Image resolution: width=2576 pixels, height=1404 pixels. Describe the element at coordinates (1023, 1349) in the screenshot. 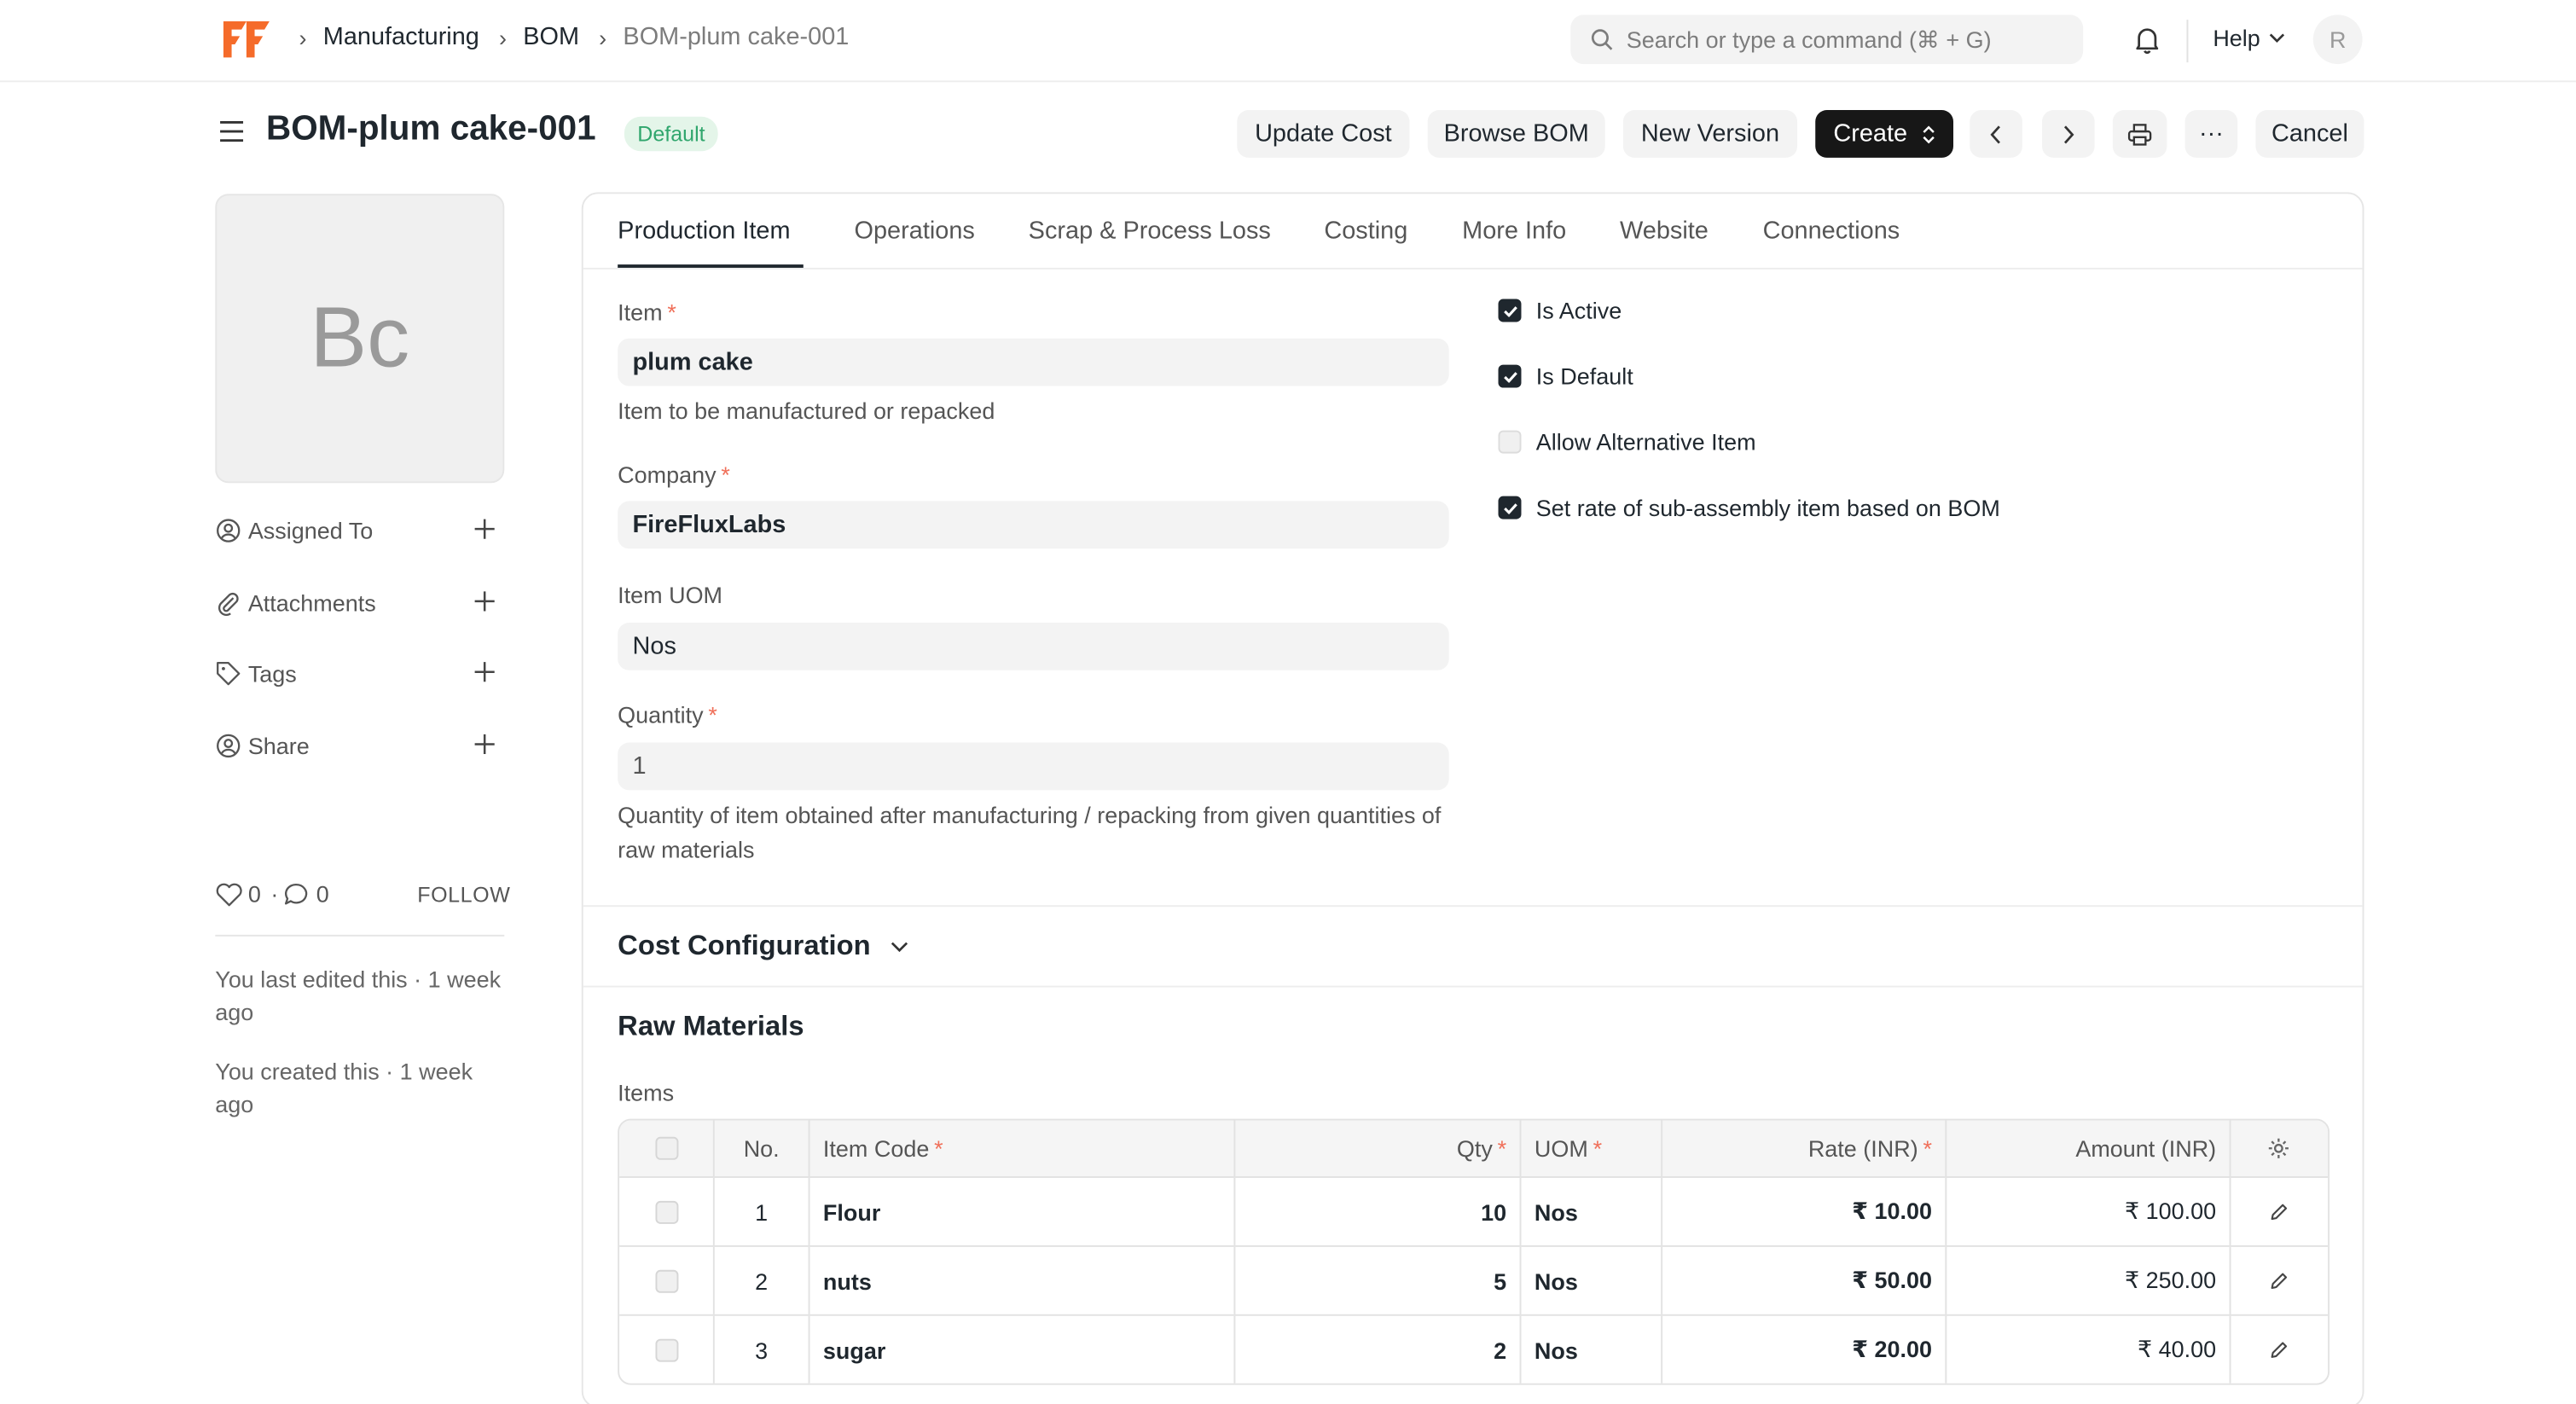

I see `cell-item-code: sugar` at that location.